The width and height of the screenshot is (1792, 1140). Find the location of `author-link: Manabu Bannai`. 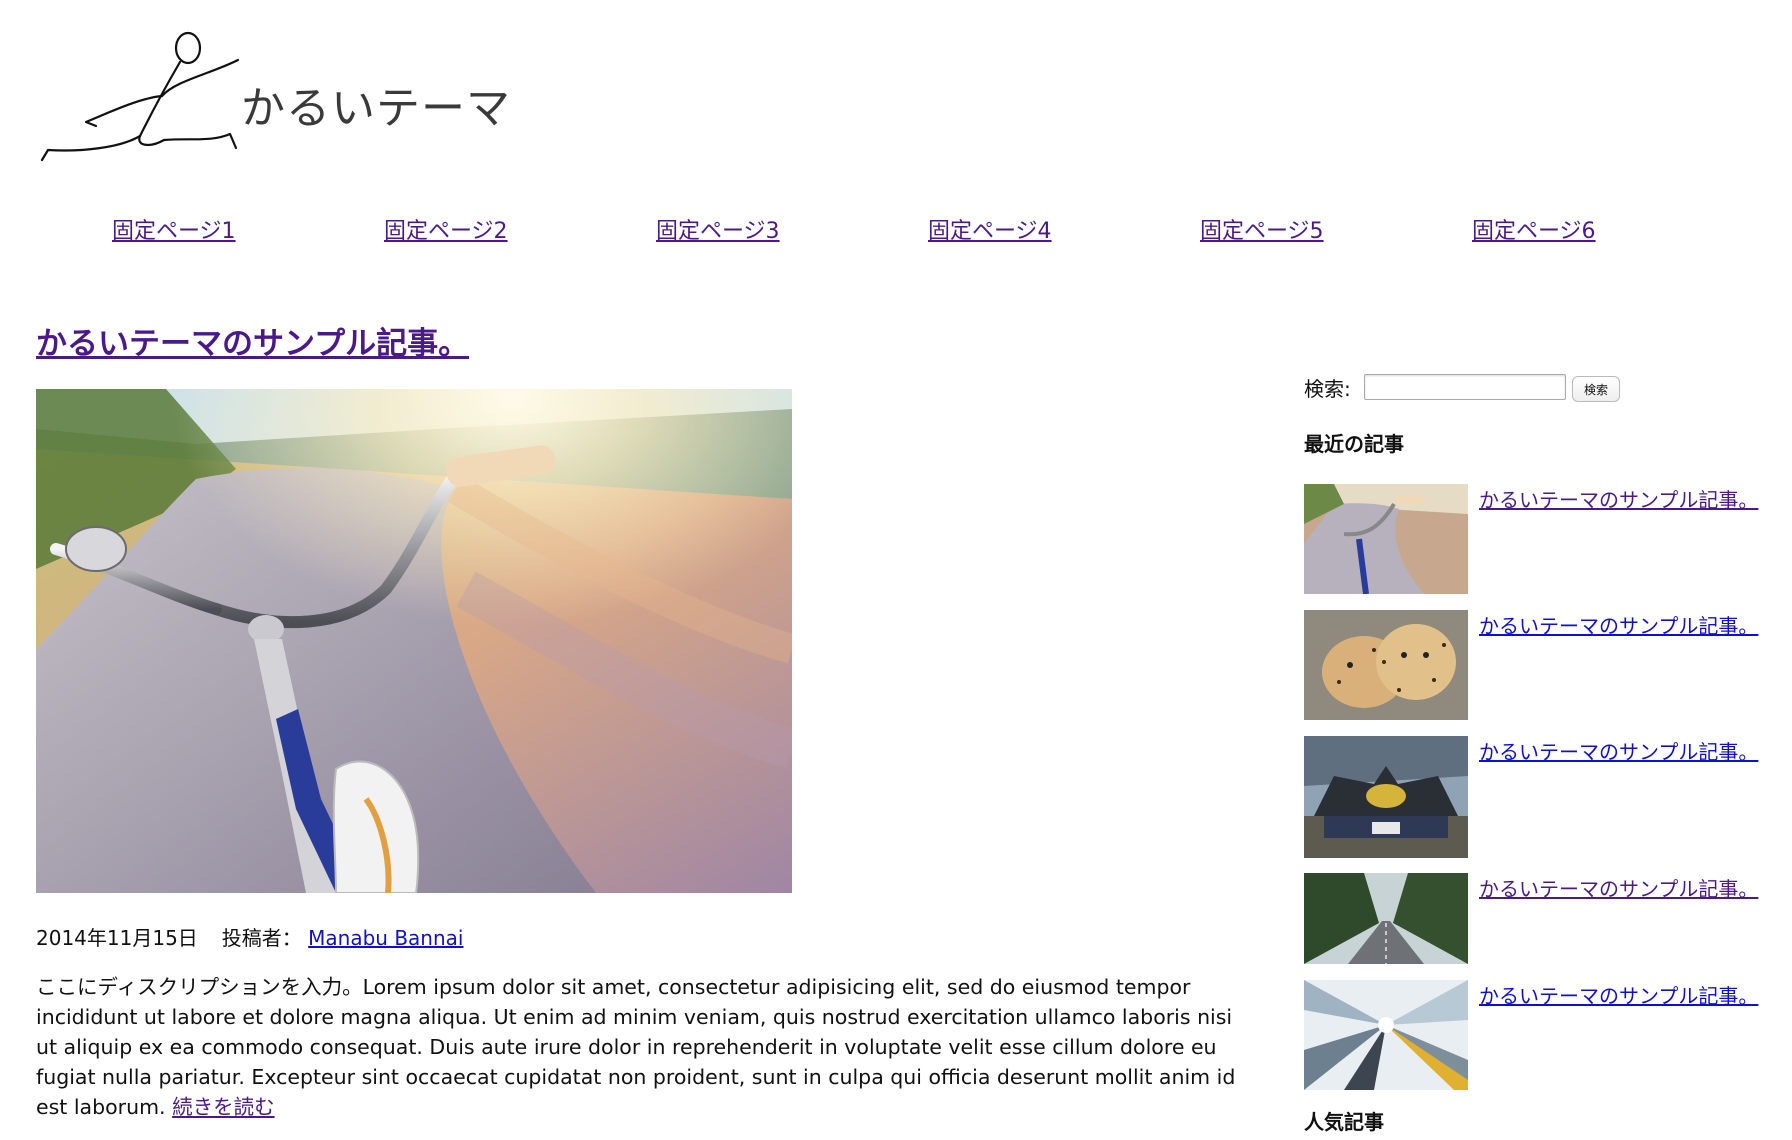

author-link: Manabu Bannai is located at coordinates (385, 938).